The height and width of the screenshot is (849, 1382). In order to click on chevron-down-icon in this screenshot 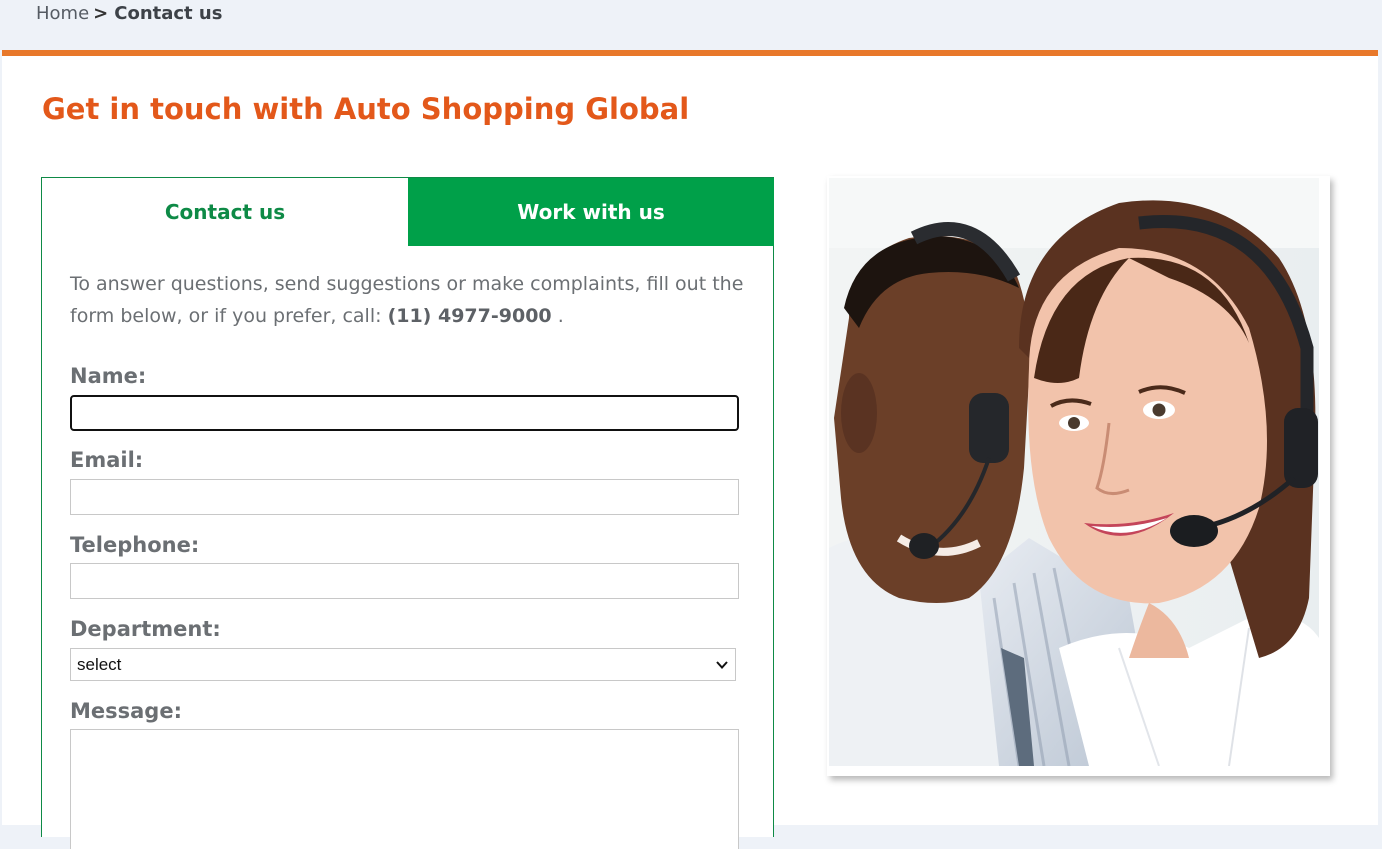, I will do `click(722, 665)`.